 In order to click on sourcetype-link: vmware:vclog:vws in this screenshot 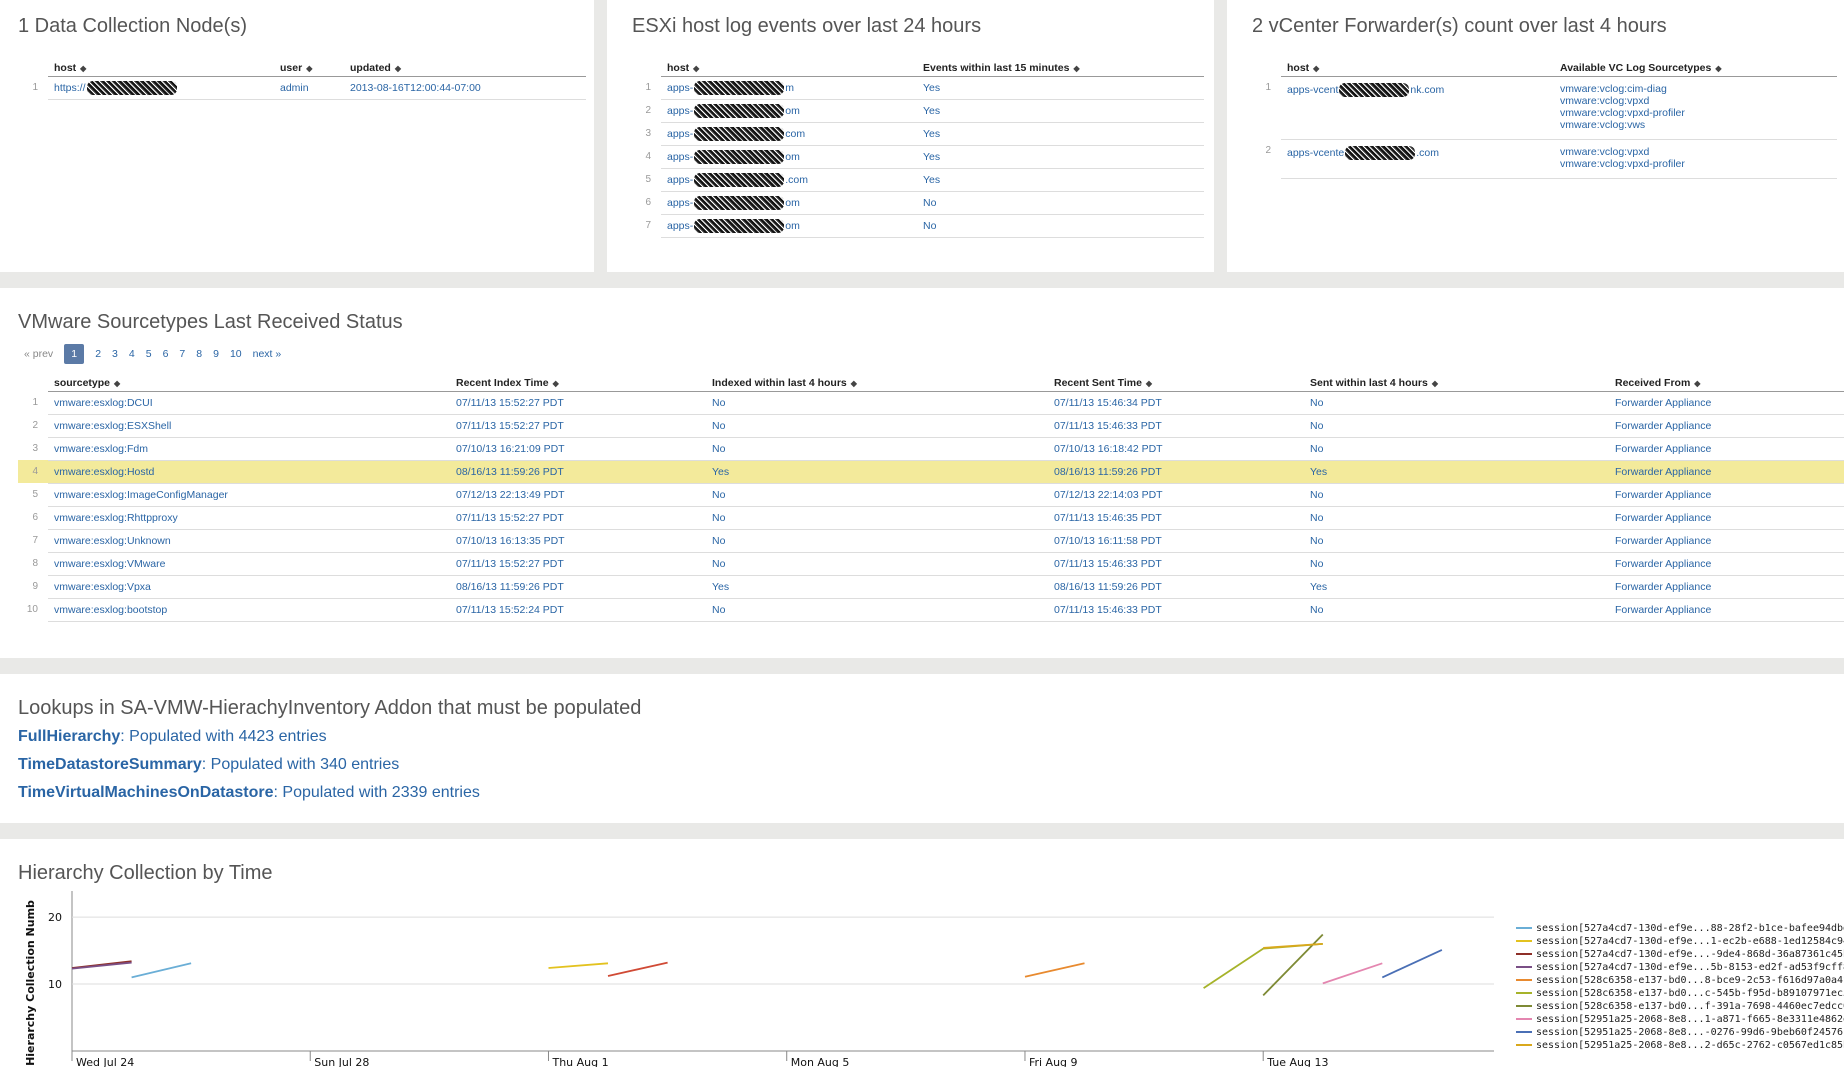, I will do `click(1695, 125)`.